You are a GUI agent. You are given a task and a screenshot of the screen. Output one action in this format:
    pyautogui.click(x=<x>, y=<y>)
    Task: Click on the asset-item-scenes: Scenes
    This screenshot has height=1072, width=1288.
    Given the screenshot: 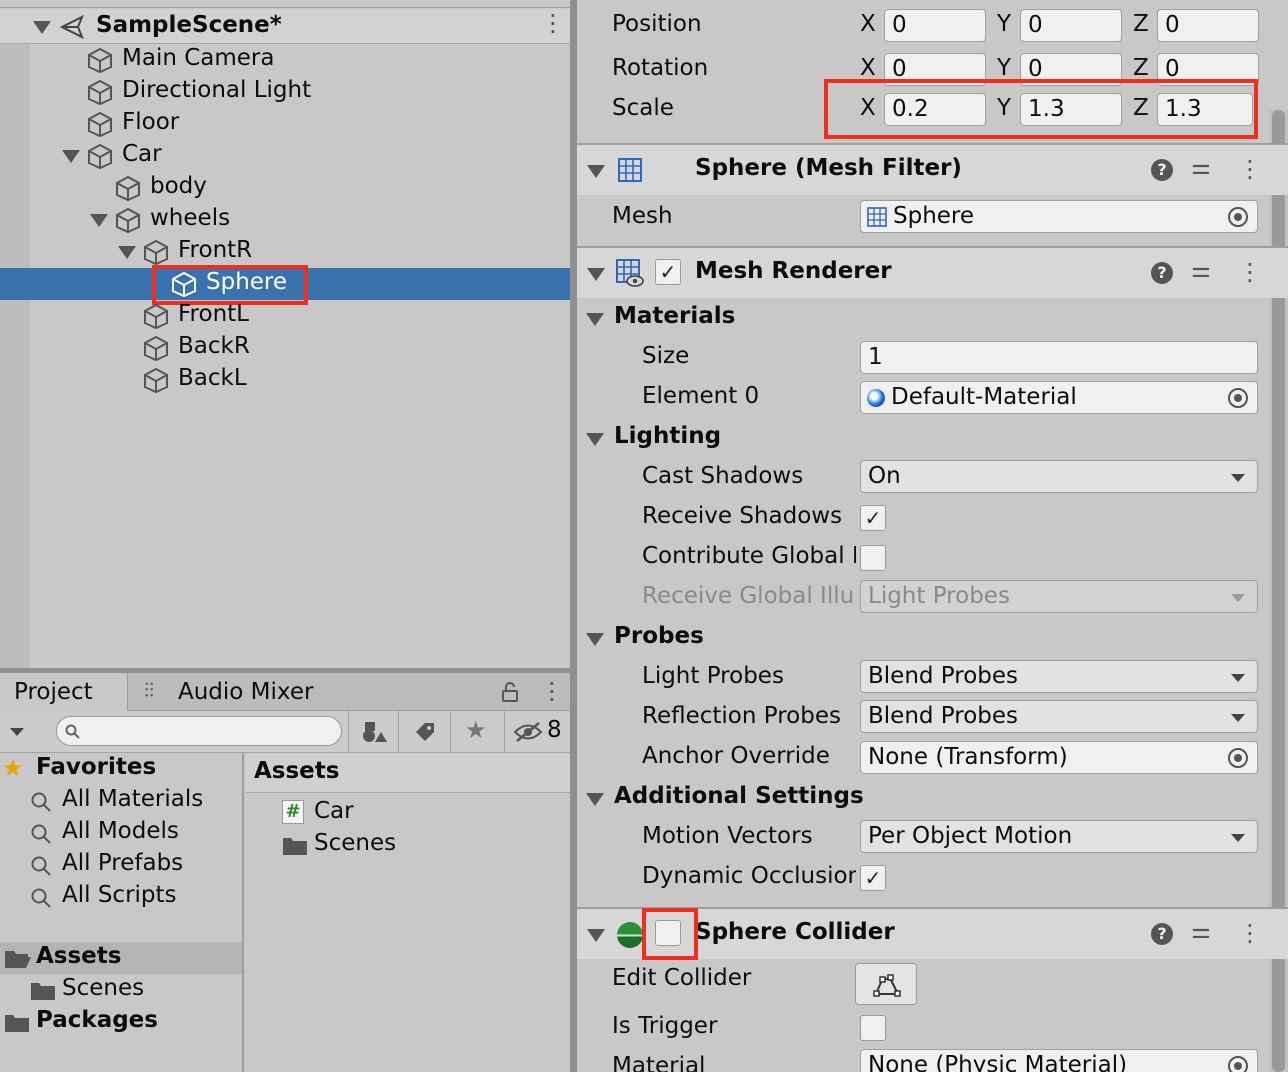 What is the action you would take?
    pyautogui.click(x=422, y=845)
    